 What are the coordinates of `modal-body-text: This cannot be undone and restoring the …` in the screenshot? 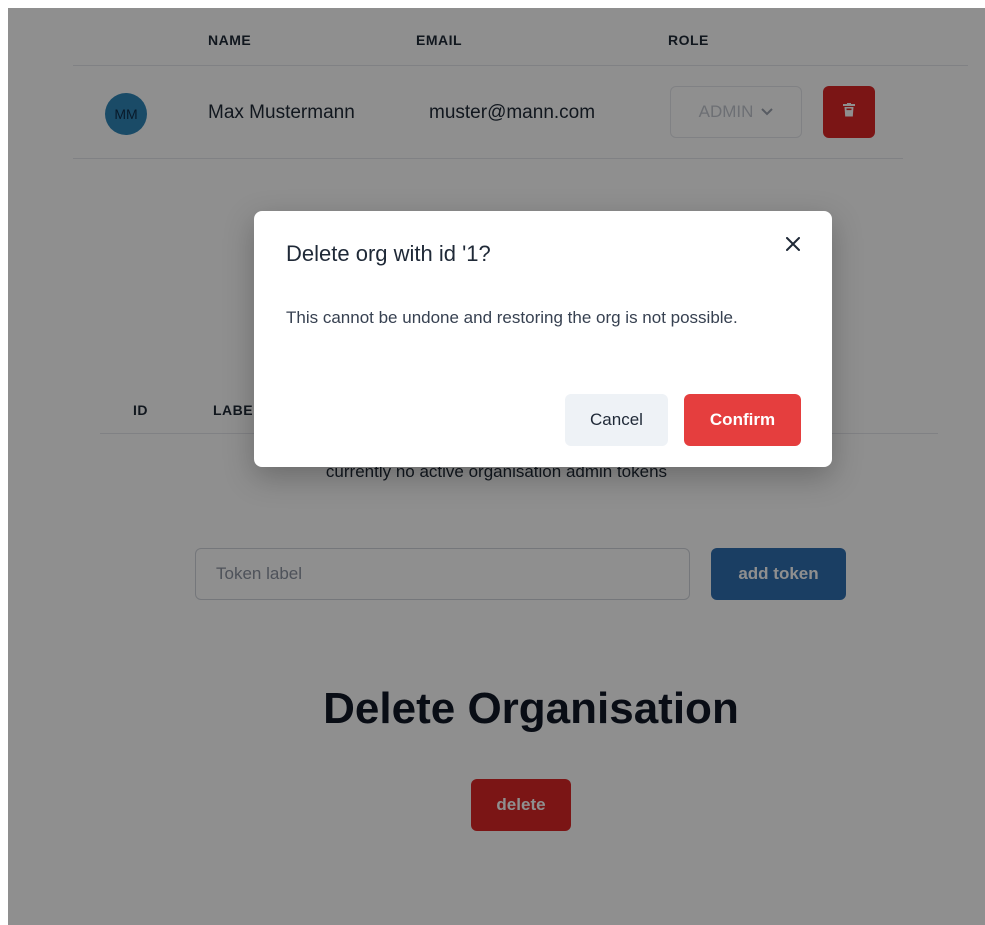 It's located at (512, 317).